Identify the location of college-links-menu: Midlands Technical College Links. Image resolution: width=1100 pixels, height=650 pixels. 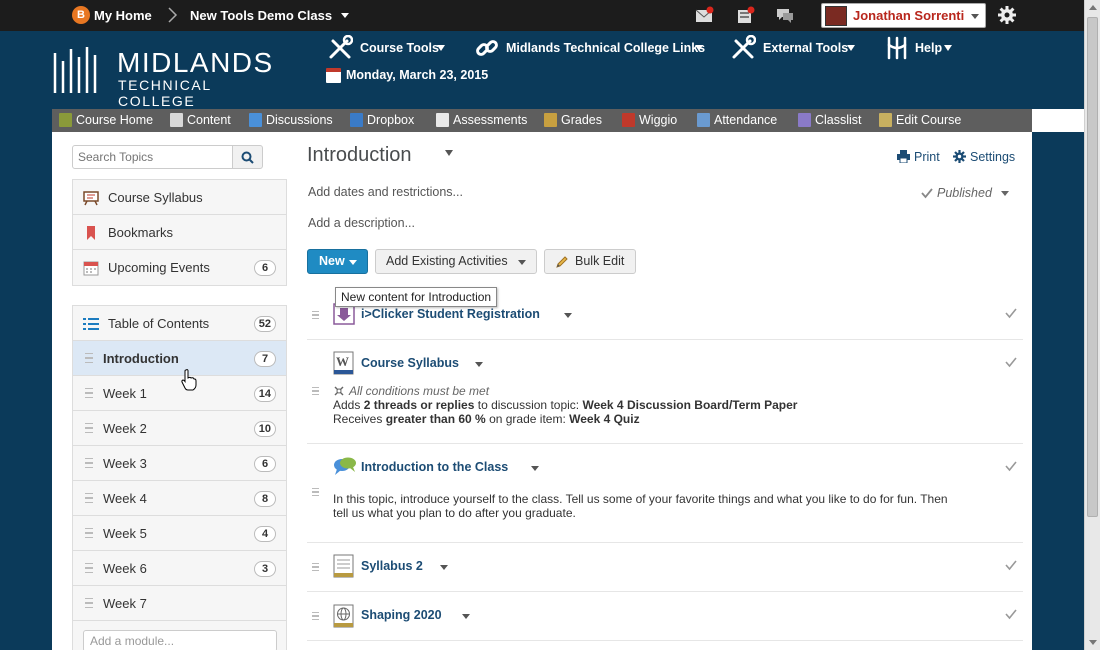
(591, 48).